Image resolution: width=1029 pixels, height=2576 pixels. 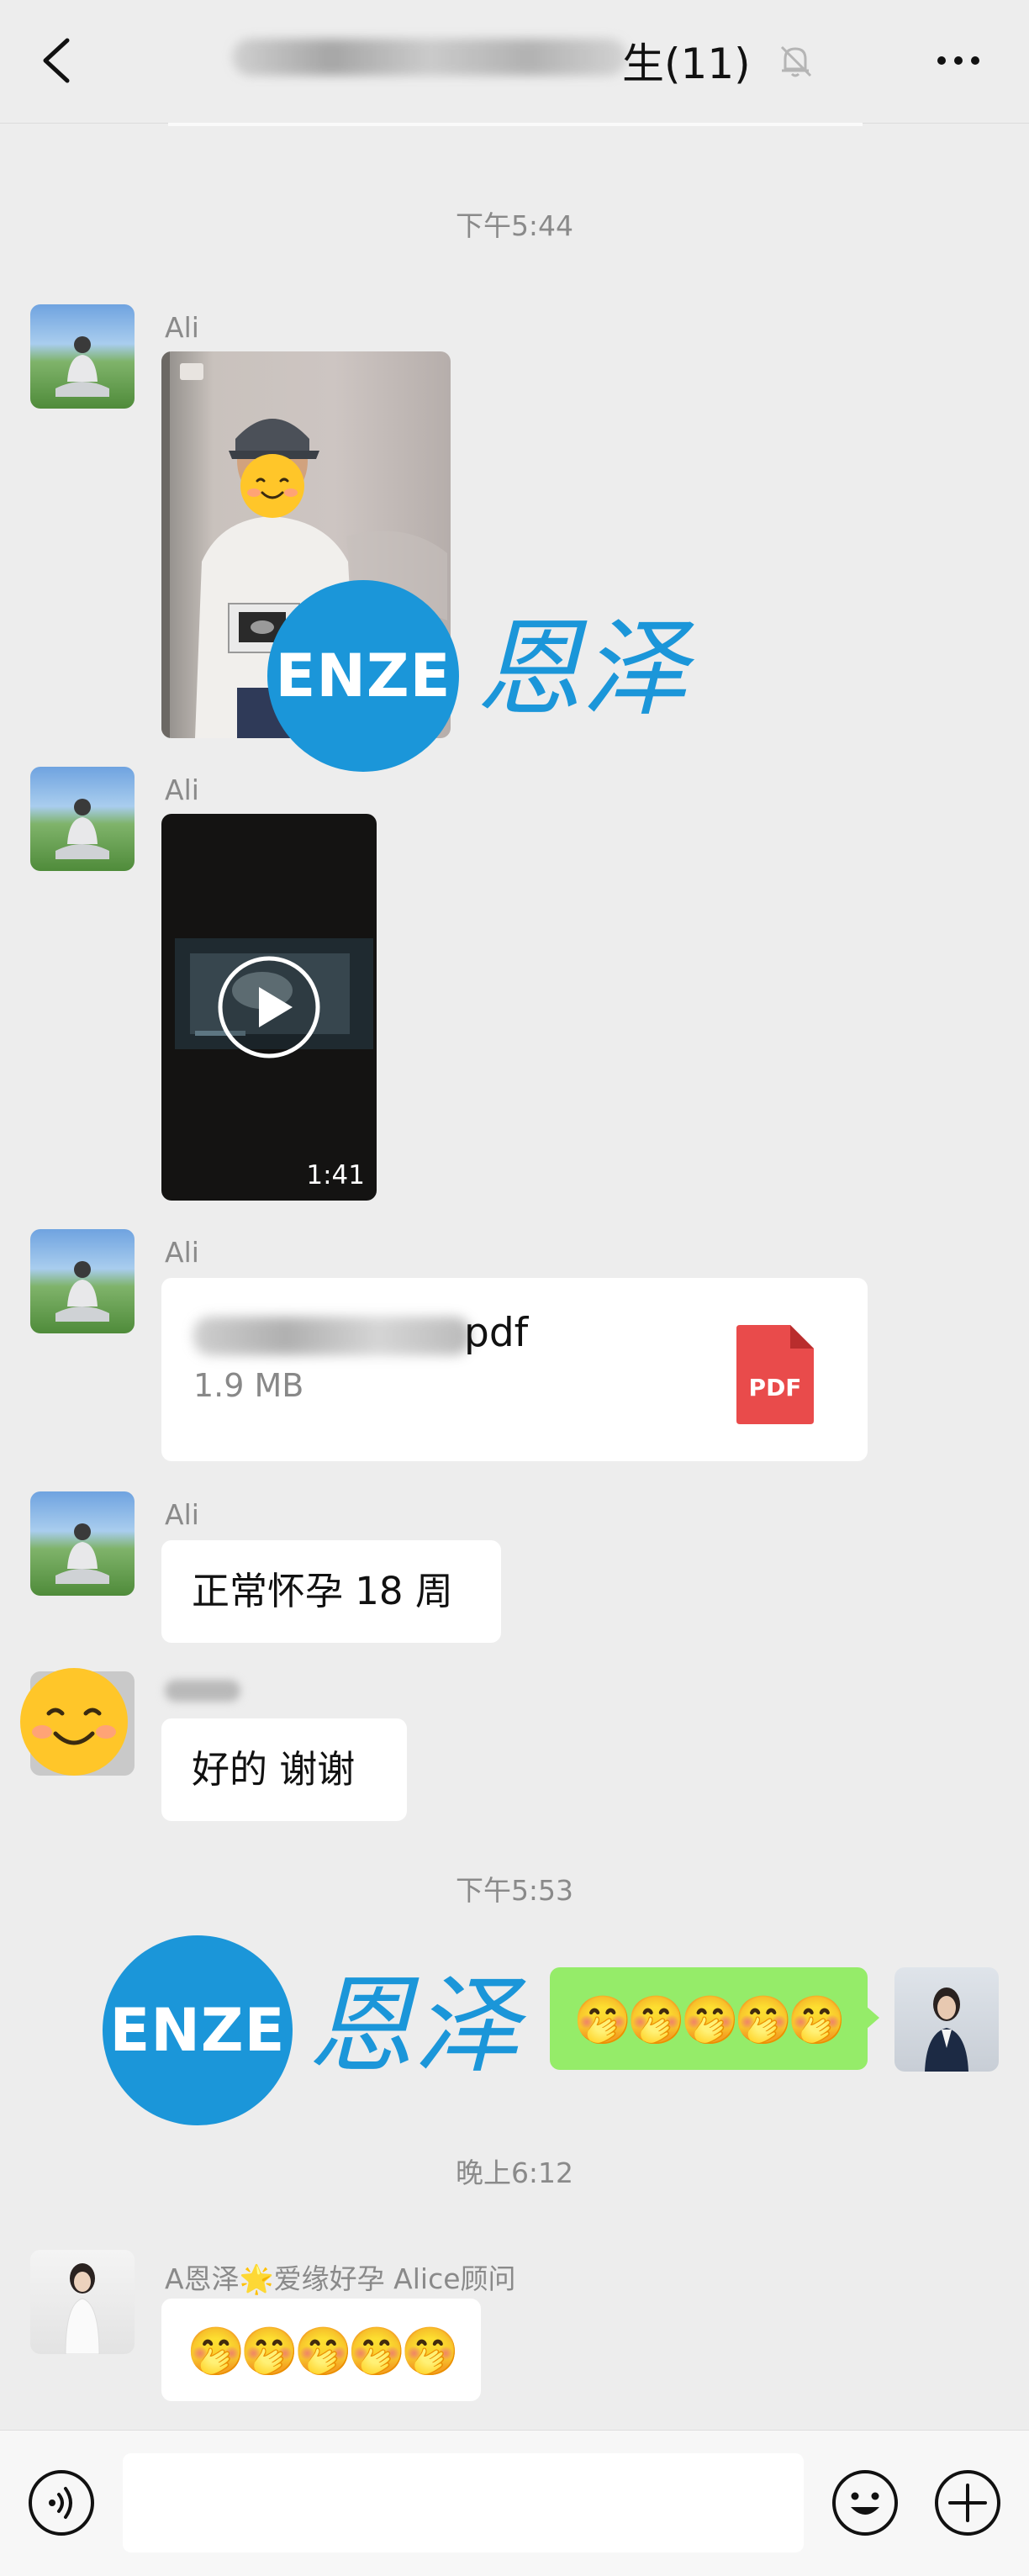 I want to click on emoji-icon, so click(x=865, y=2502).